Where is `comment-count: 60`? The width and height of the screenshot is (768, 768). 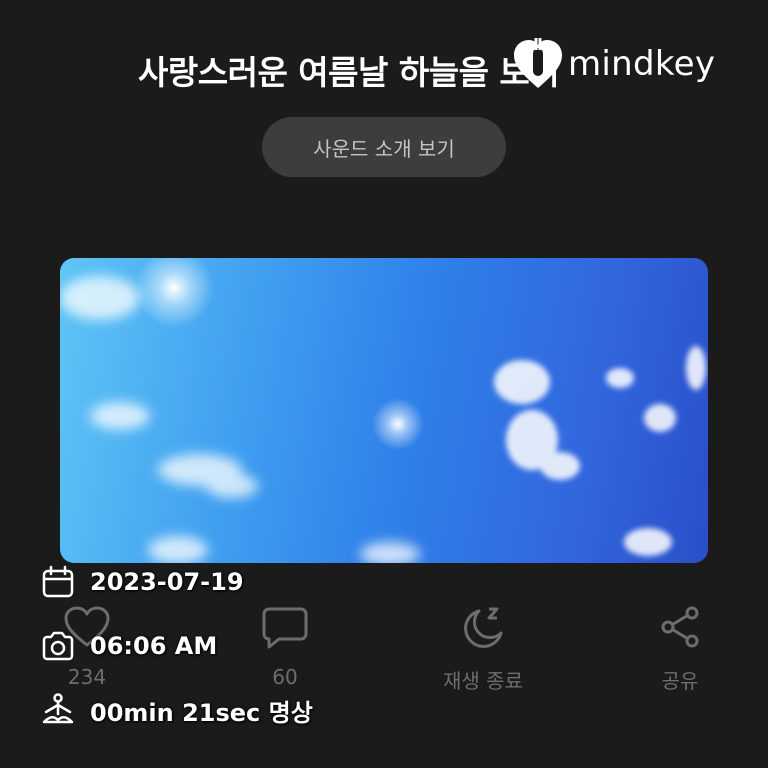
comment-count: 60 is located at coordinates (285, 677).